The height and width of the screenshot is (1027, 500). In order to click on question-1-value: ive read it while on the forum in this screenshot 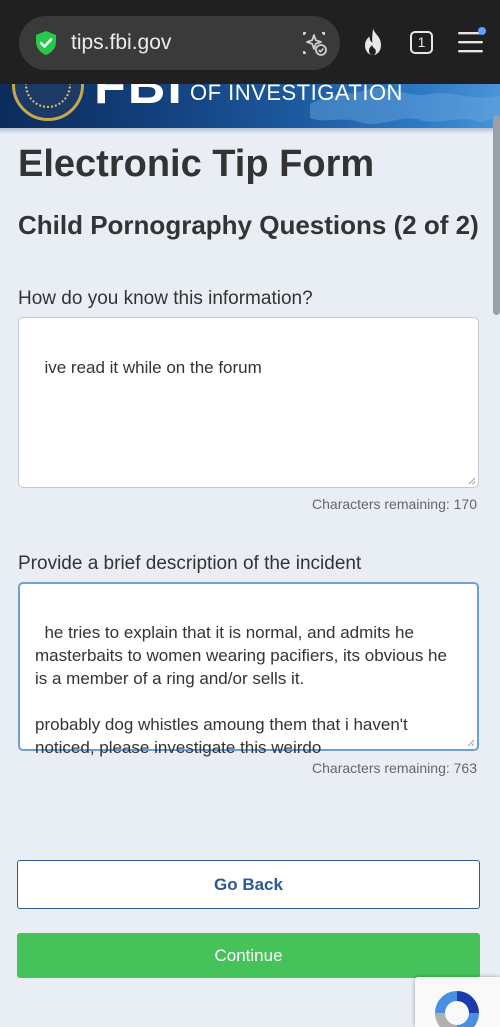, I will do `click(152, 367)`.